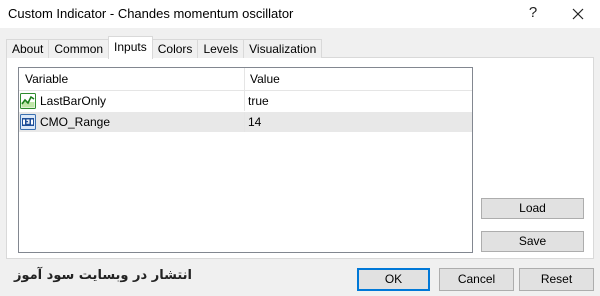 This screenshot has width=600, height=296. I want to click on tab-colors: Colors, so click(175, 48).